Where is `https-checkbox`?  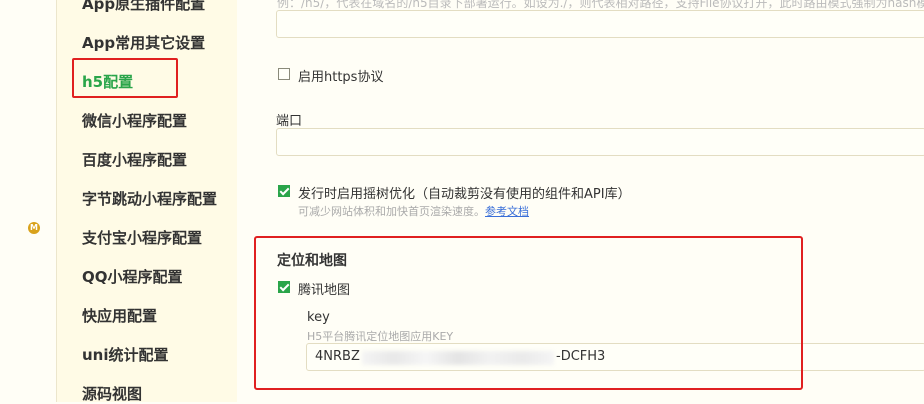
https-checkbox is located at coordinates (284, 74).